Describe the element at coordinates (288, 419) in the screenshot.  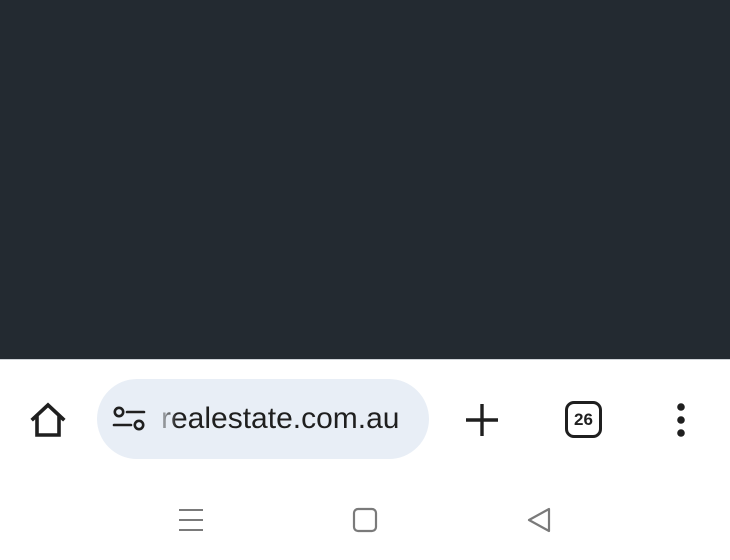
I see `url-text: realestate.com.au` at that location.